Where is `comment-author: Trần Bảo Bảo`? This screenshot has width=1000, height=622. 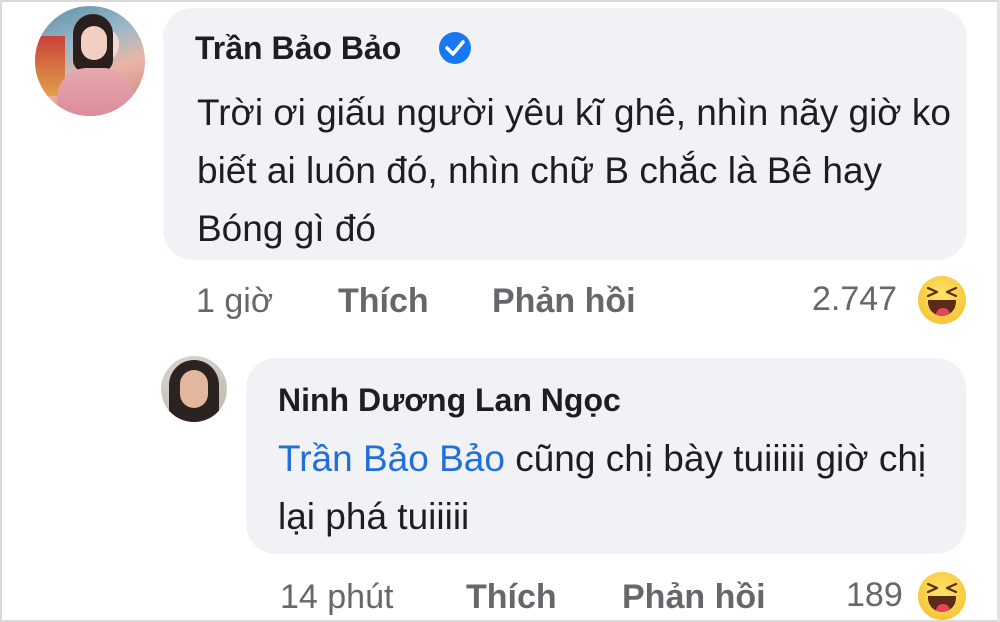 comment-author: Trần Bảo Bảo is located at coordinates (298, 48).